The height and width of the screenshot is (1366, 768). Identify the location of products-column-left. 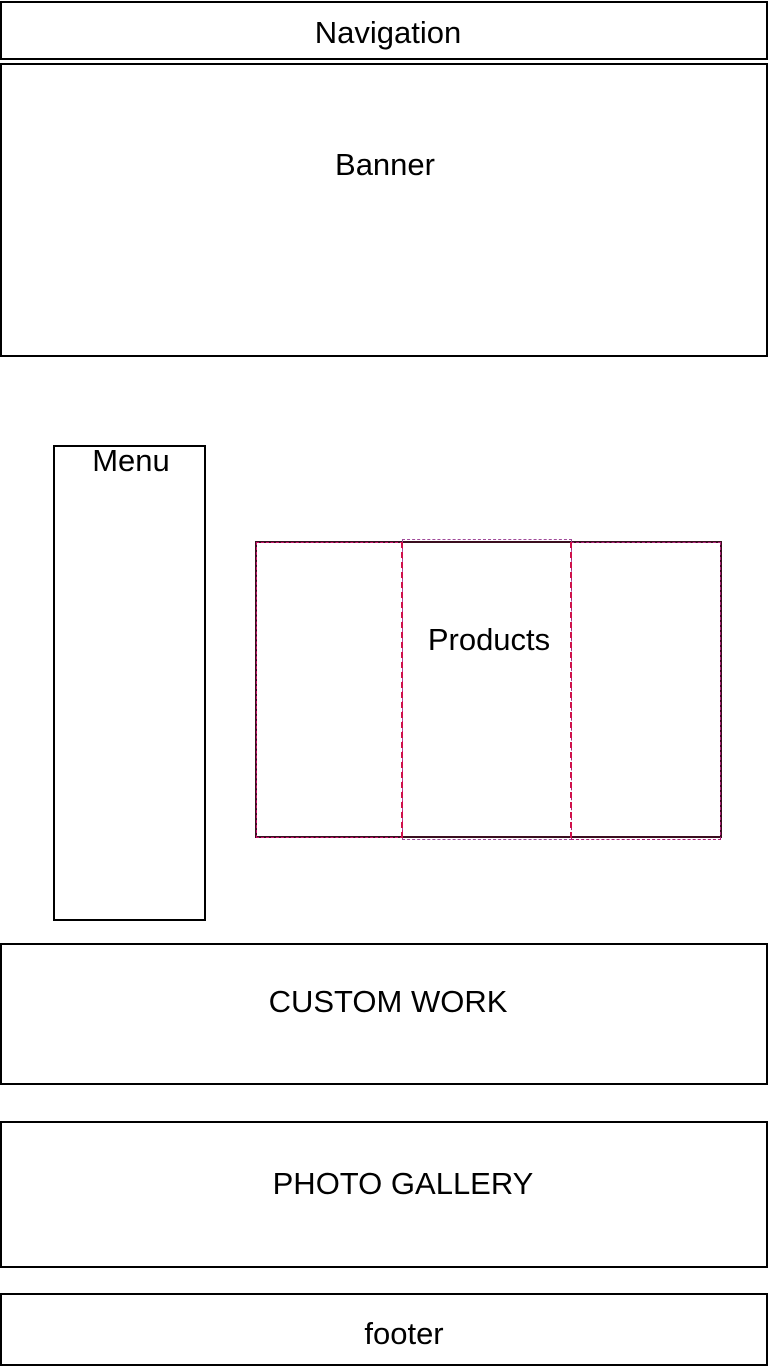
(329, 690).